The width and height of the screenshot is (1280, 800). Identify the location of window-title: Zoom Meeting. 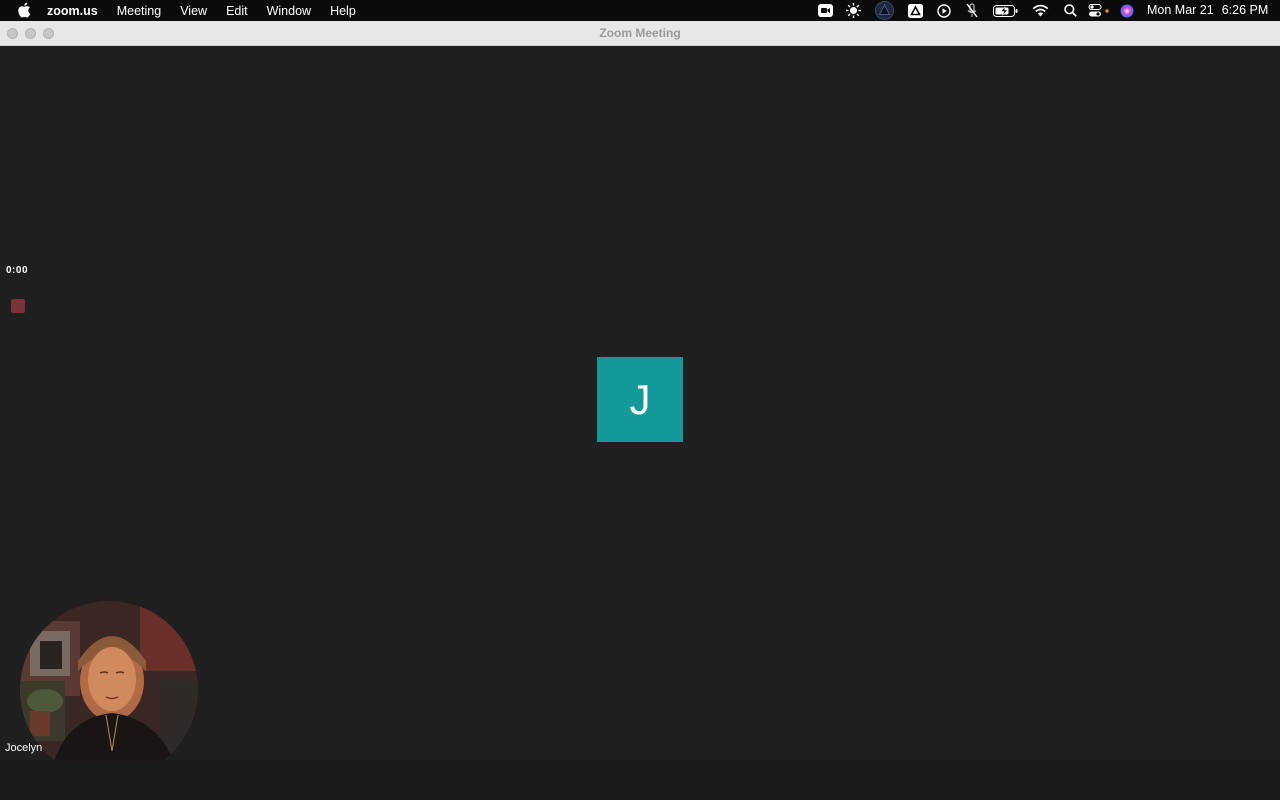
(640, 33).